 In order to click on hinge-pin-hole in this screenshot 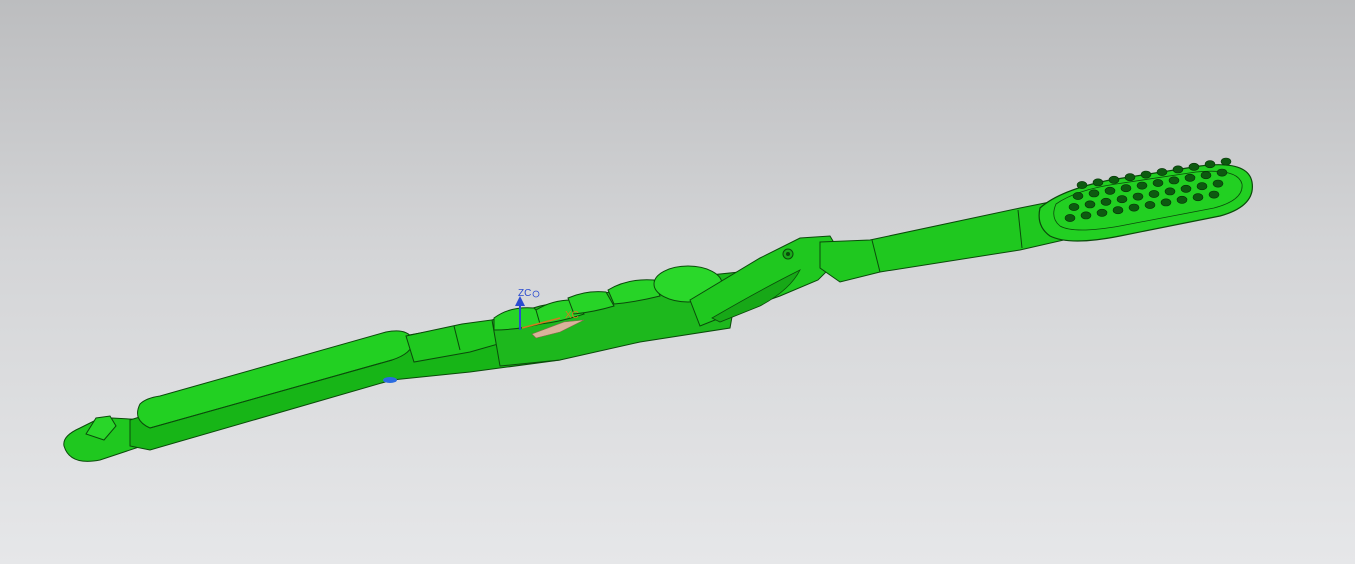, I will do `click(788, 254)`.